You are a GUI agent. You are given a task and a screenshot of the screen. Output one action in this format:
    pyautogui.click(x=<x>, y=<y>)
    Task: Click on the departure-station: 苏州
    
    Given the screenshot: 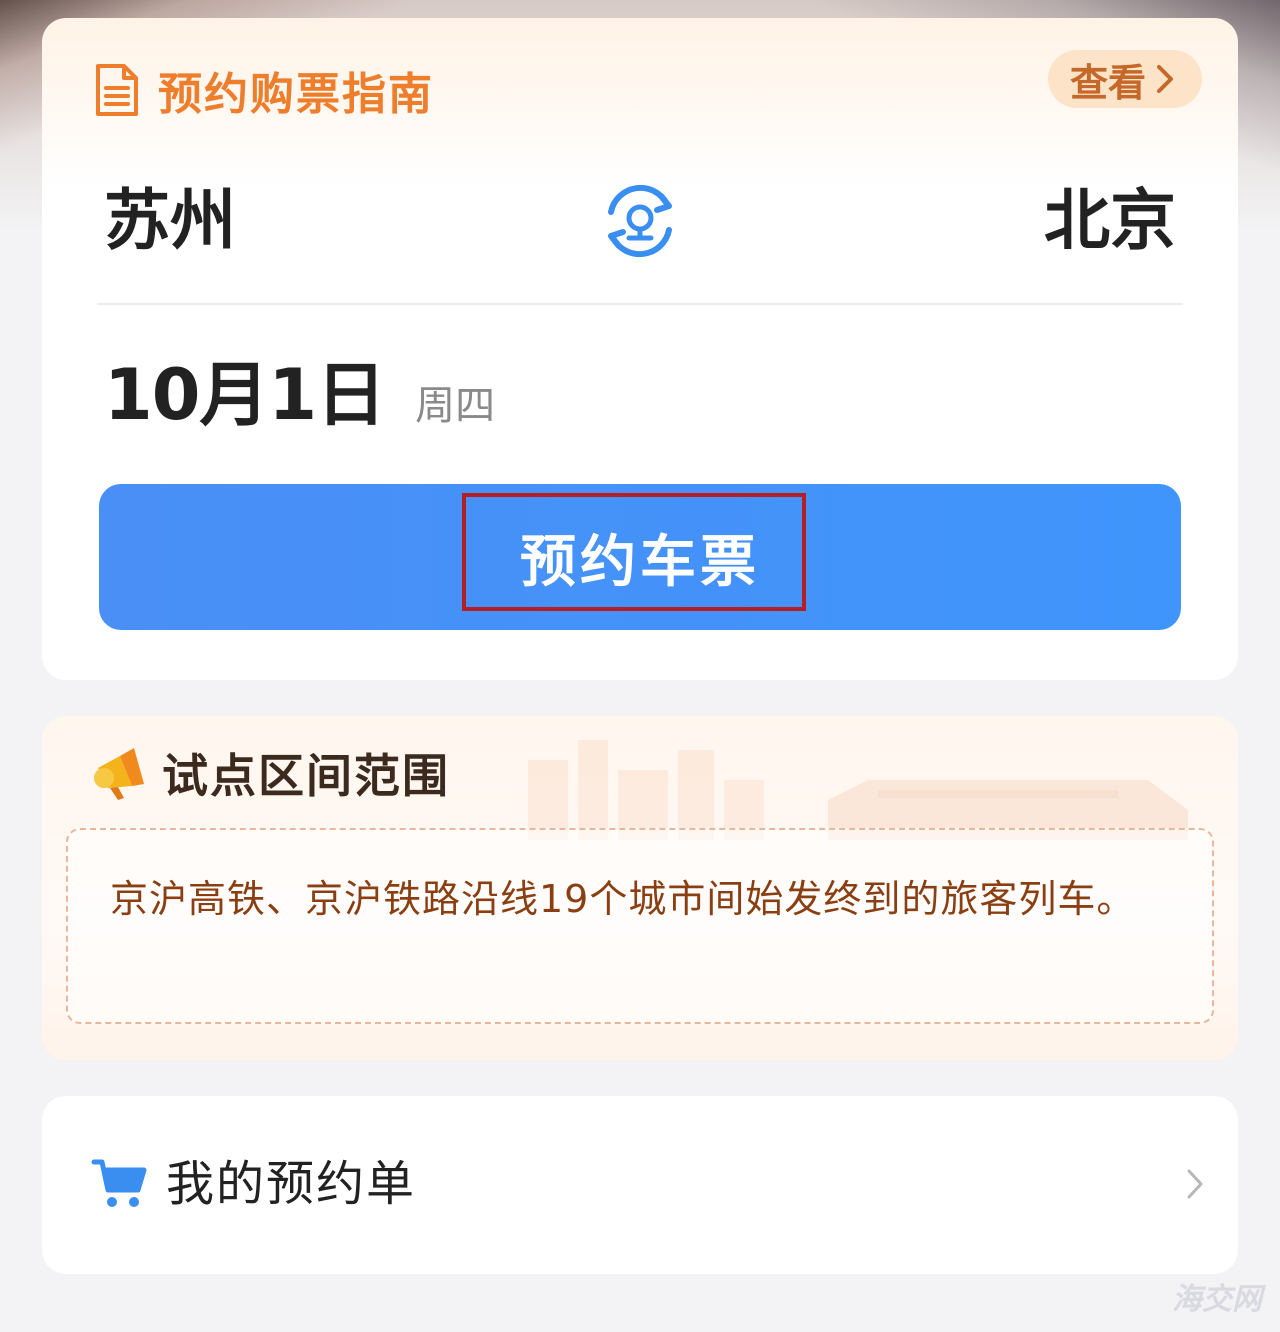 What is the action you would take?
    pyautogui.click(x=170, y=221)
    